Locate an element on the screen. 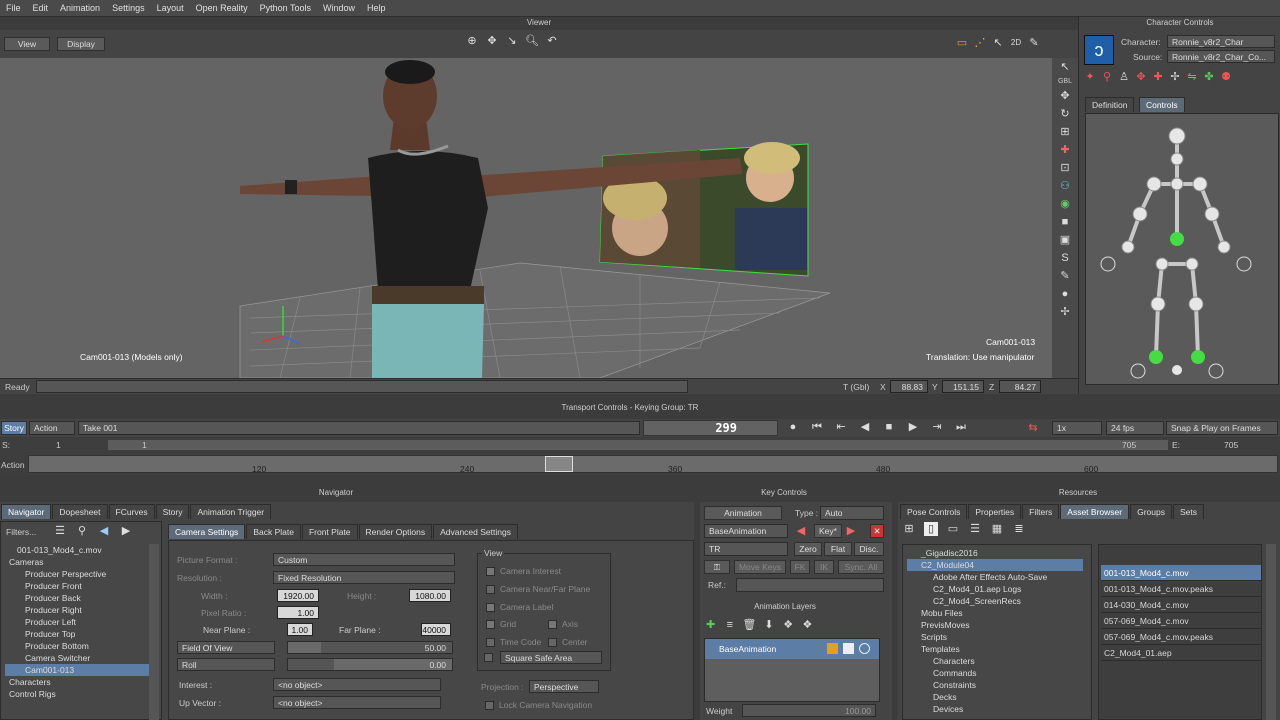  file-item: 057-069_Mod4_c.mov is located at coordinates (1181, 621).